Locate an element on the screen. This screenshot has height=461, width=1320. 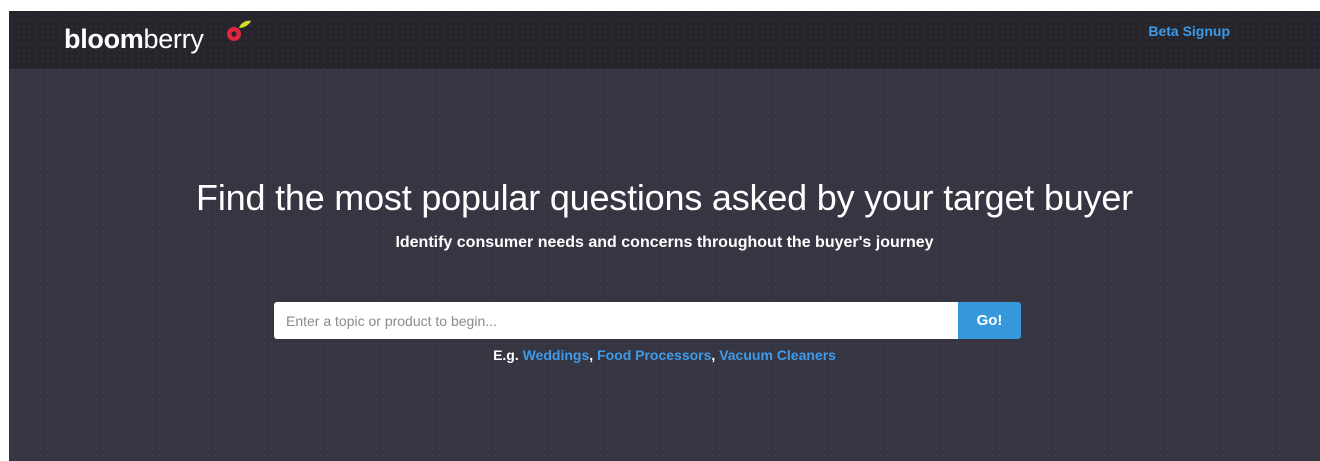
search-form: Go! is located at coordinates (647, 320).